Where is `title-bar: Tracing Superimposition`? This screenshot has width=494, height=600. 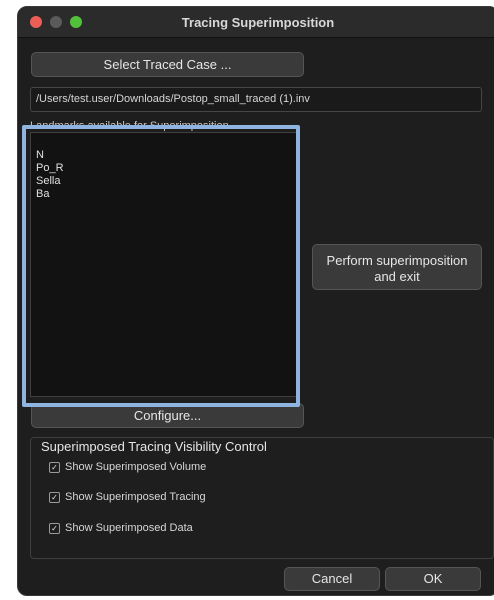 title-bar: Tracing Superimposition is located at coordinates (256, 22).